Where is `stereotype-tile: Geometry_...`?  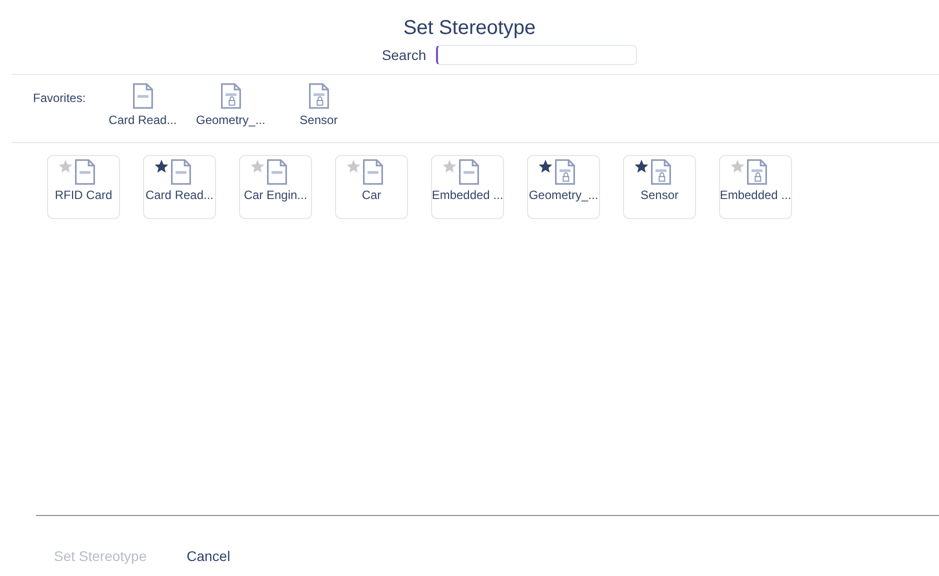 stereotype-tile: Geometry_... is located at coordinates (563, 187).